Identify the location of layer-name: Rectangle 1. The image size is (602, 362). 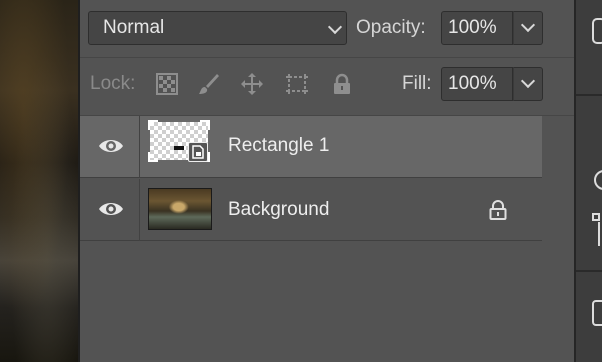
(279, 145).